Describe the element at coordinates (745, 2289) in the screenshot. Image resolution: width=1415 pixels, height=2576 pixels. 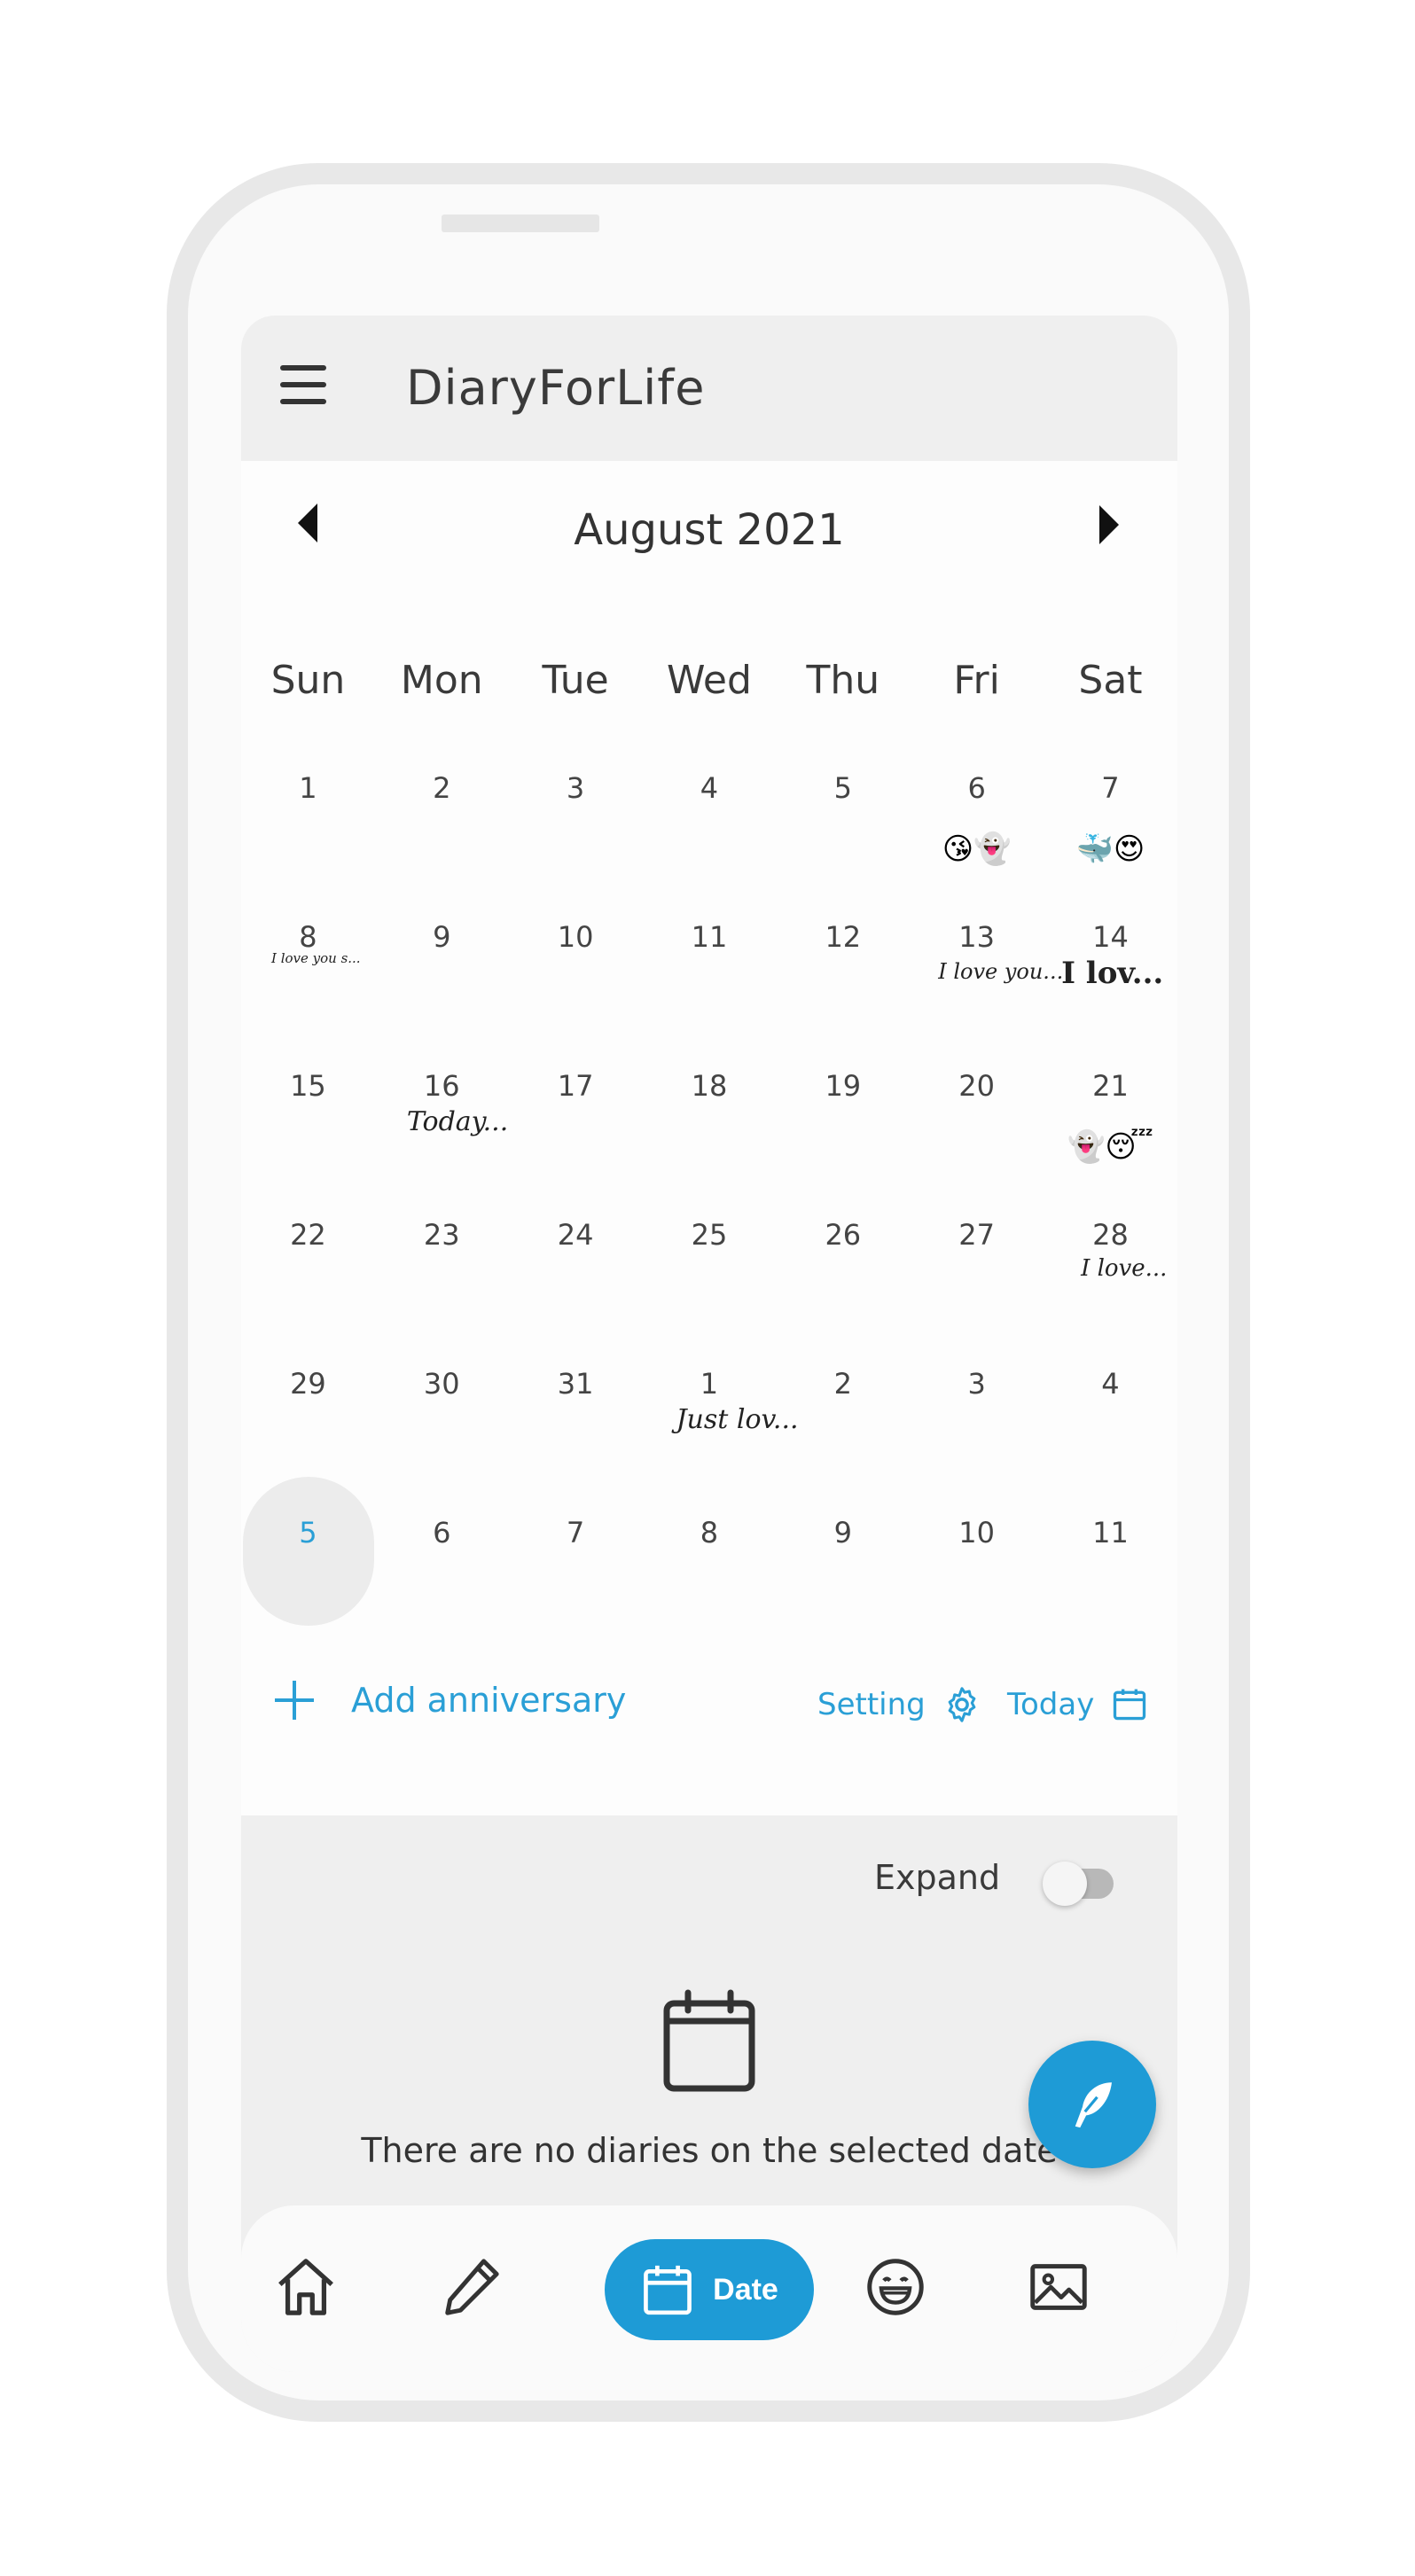
I see `nav-date-label: Date` at that location.